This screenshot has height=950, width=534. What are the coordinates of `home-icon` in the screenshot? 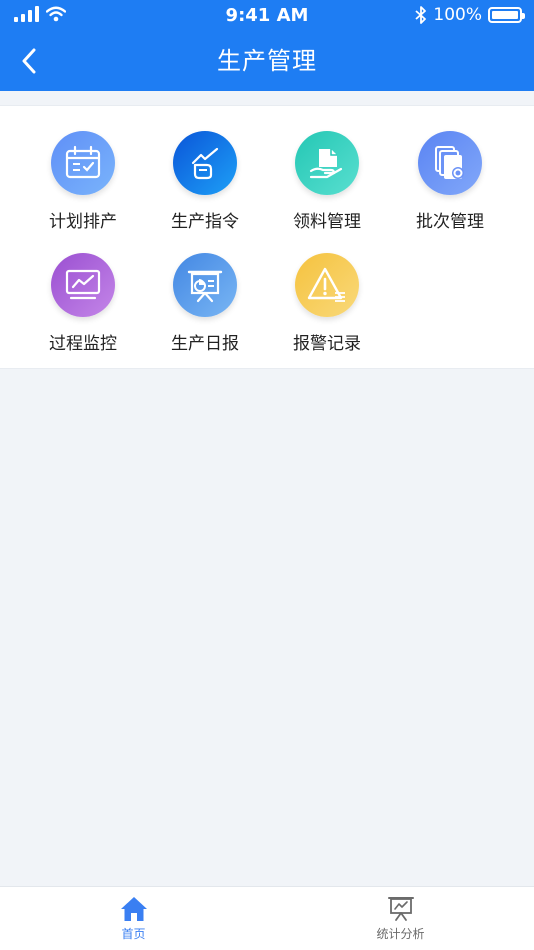 It's located at (133, 909).